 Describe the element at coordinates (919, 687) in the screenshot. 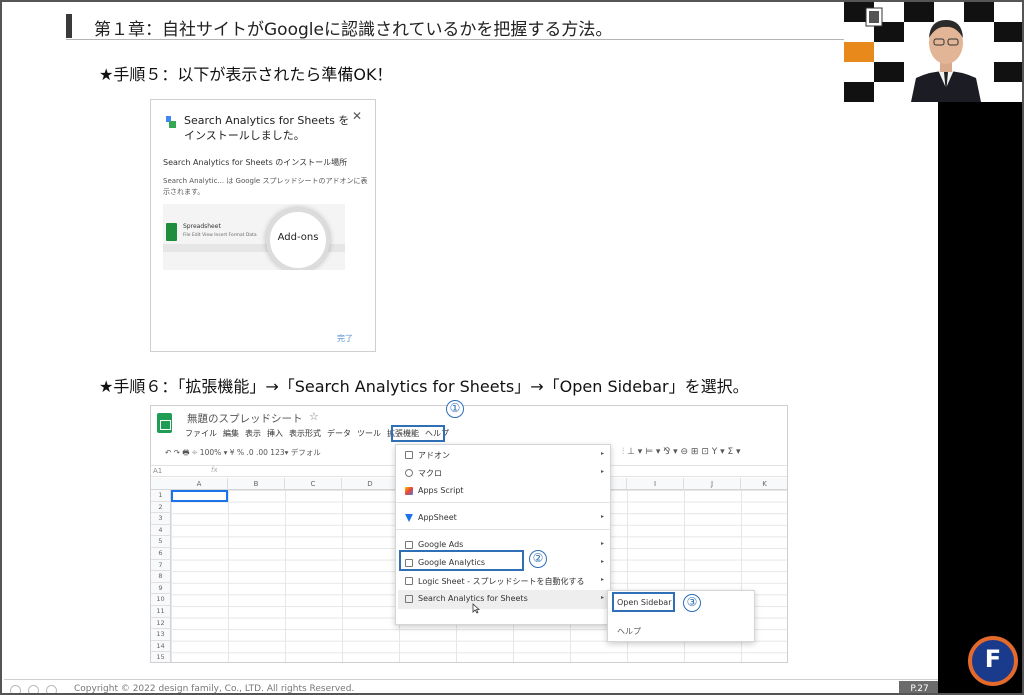

I see `page-number: P.27` at that location.